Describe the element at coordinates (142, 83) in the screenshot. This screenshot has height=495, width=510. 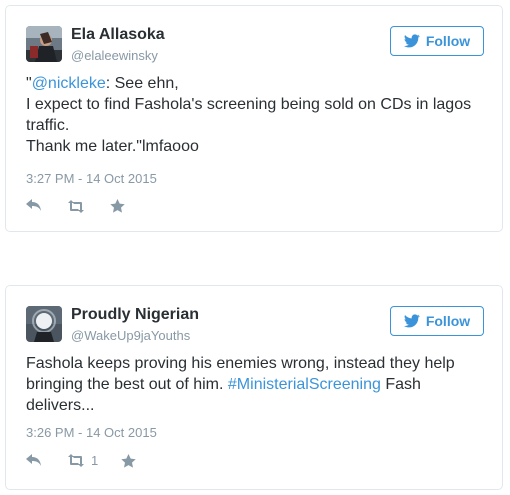
I see `tweet-text-fragment: : See ehn,` at that location.